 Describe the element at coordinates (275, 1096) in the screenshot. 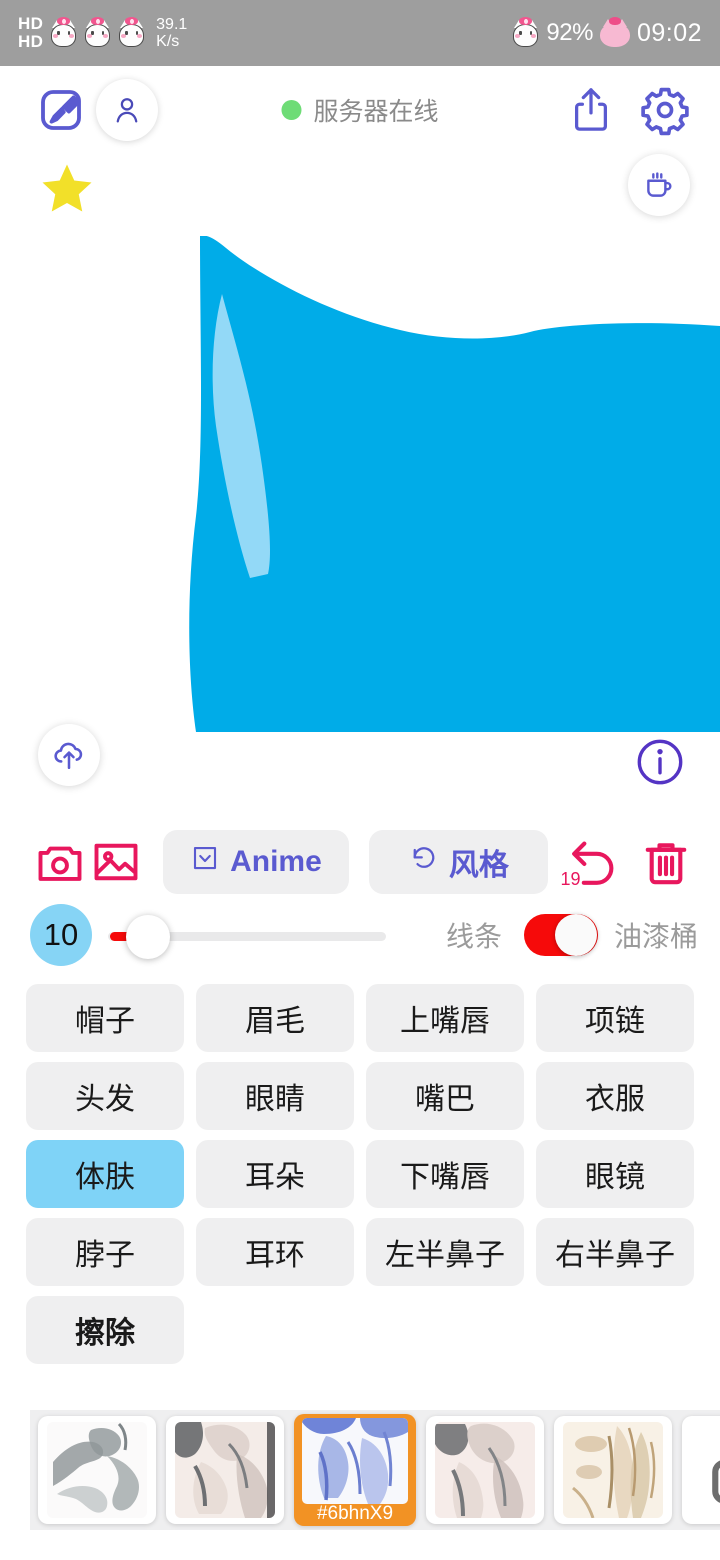

I see `part-button-eyes: 眼睛` at that location.